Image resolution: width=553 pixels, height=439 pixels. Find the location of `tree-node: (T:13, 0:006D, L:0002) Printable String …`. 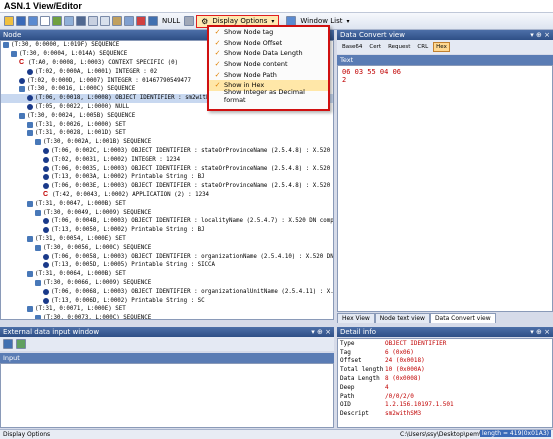

tree-node: (T:13, 0:006D, L:0002) Printable String … is located at coordinates (167, 300).